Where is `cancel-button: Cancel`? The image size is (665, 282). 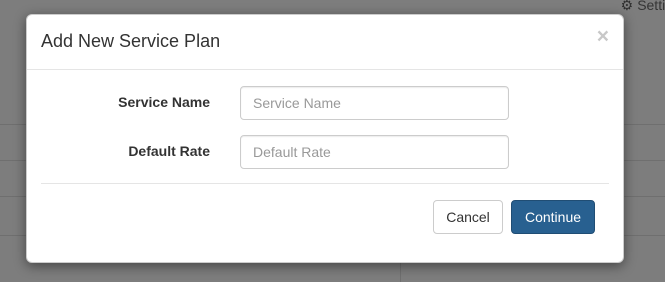
cancel-button: Cancel is located at coordinates (468, 217).